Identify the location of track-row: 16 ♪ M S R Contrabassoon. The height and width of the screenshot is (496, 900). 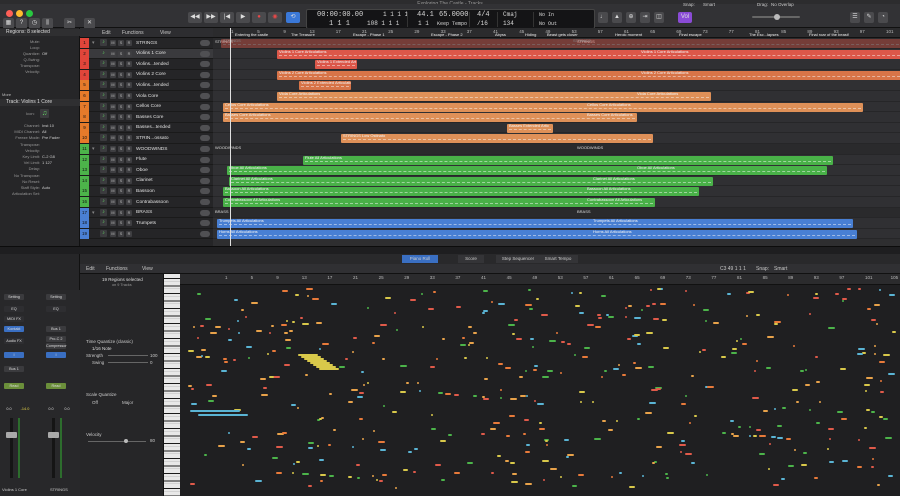
(146, 202).